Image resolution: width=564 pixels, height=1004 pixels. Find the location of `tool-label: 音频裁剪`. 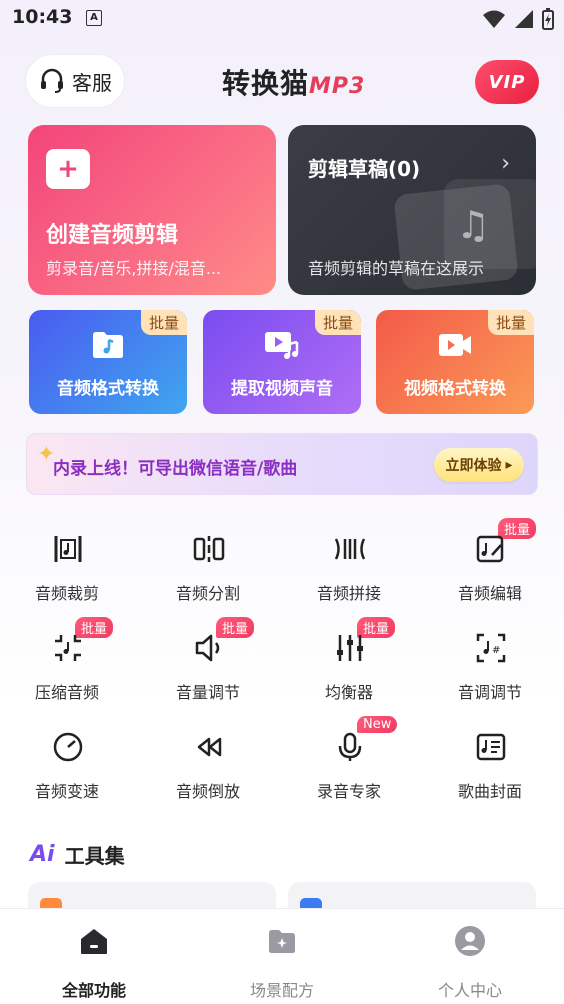

tool-label: 音频裁剪 is located at coordinates (66, 593).